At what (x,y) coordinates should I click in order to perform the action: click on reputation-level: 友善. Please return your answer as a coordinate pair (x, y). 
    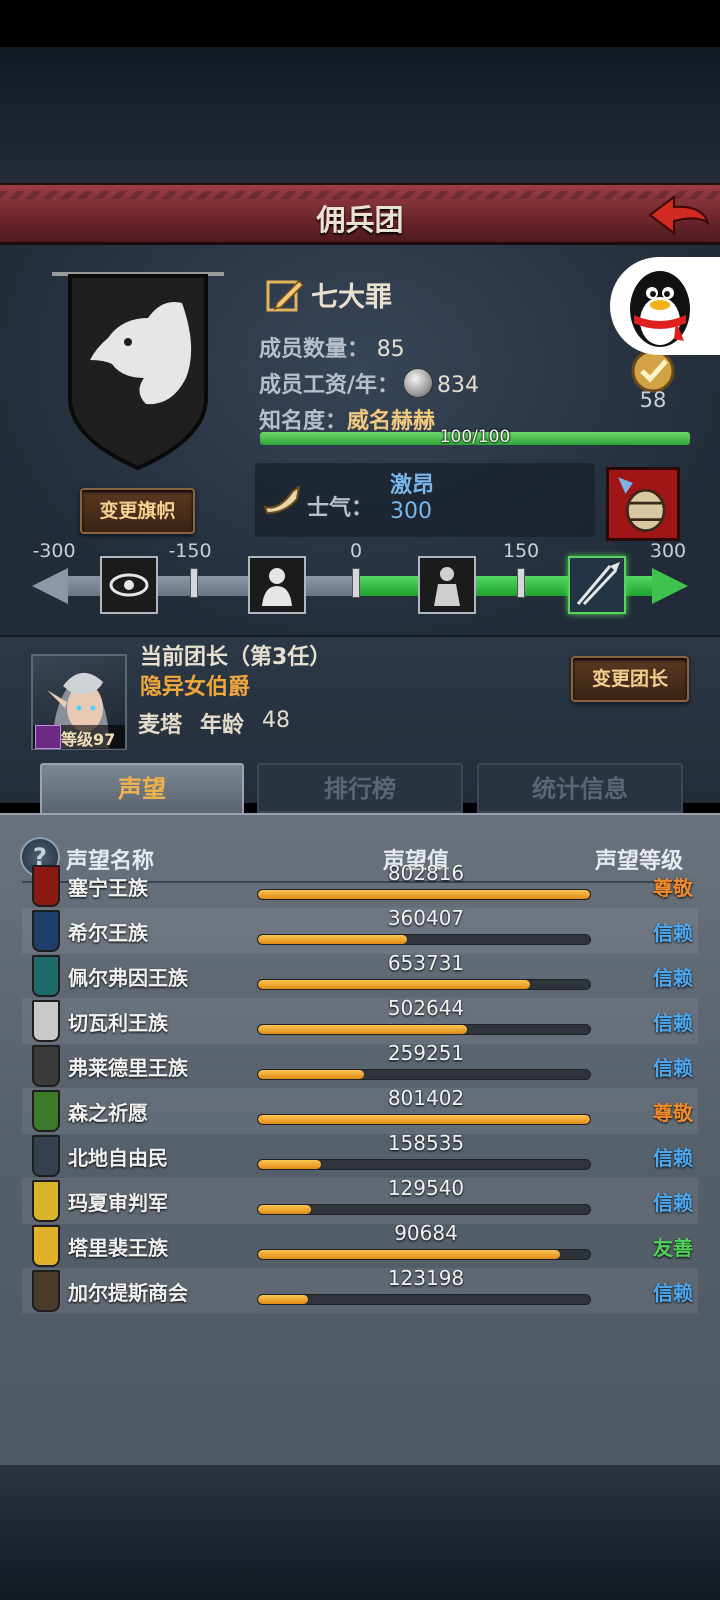
    Looking at the image, I should click on (673, 1248).